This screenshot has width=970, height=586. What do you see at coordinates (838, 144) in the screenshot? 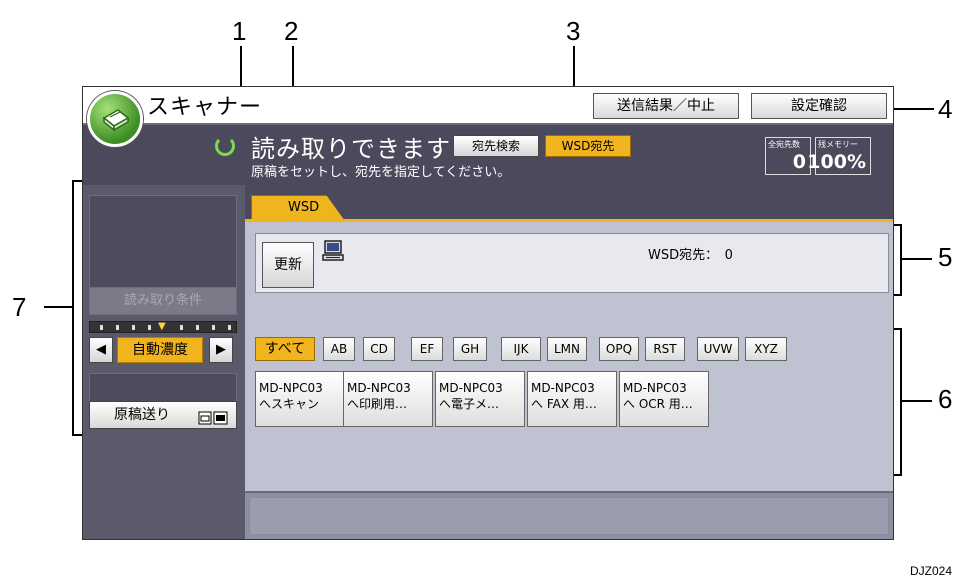
I see `memory-label: 残メモリー` at bounding box center [838, 144].